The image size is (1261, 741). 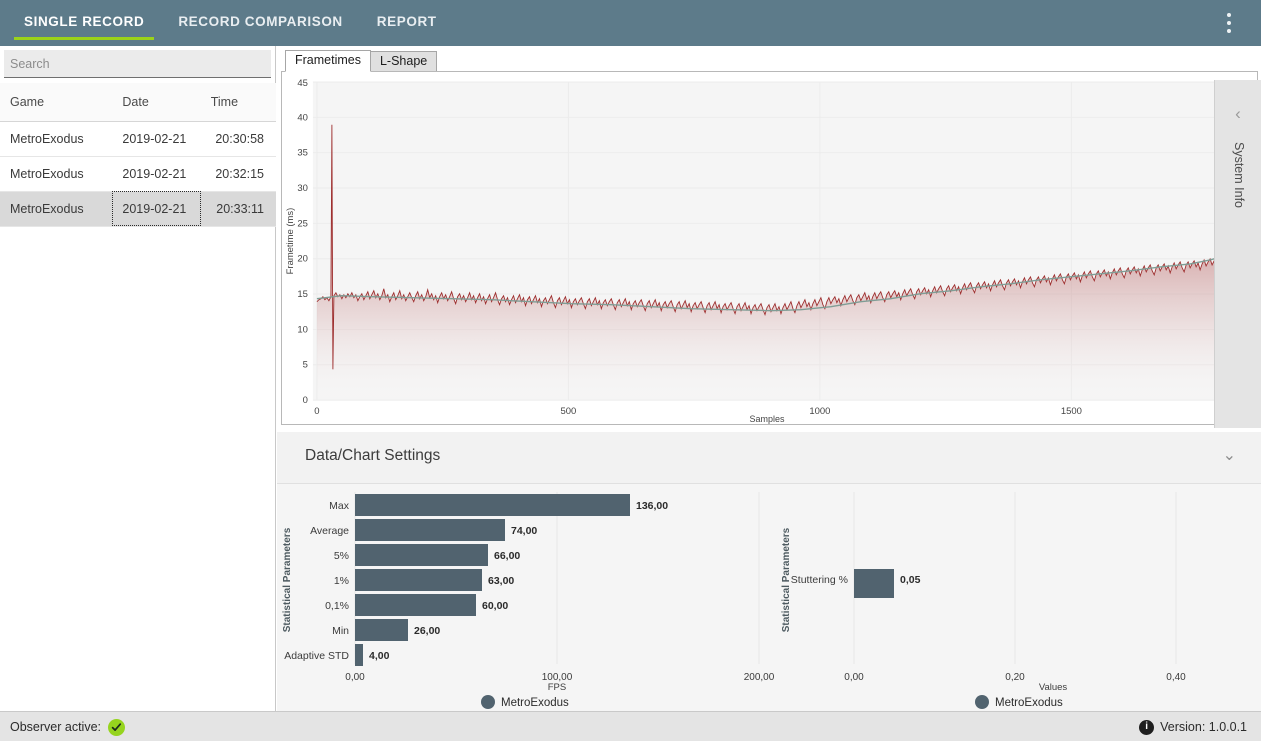 I want to click on column-header-time: Time, so click(x=238, y=102).